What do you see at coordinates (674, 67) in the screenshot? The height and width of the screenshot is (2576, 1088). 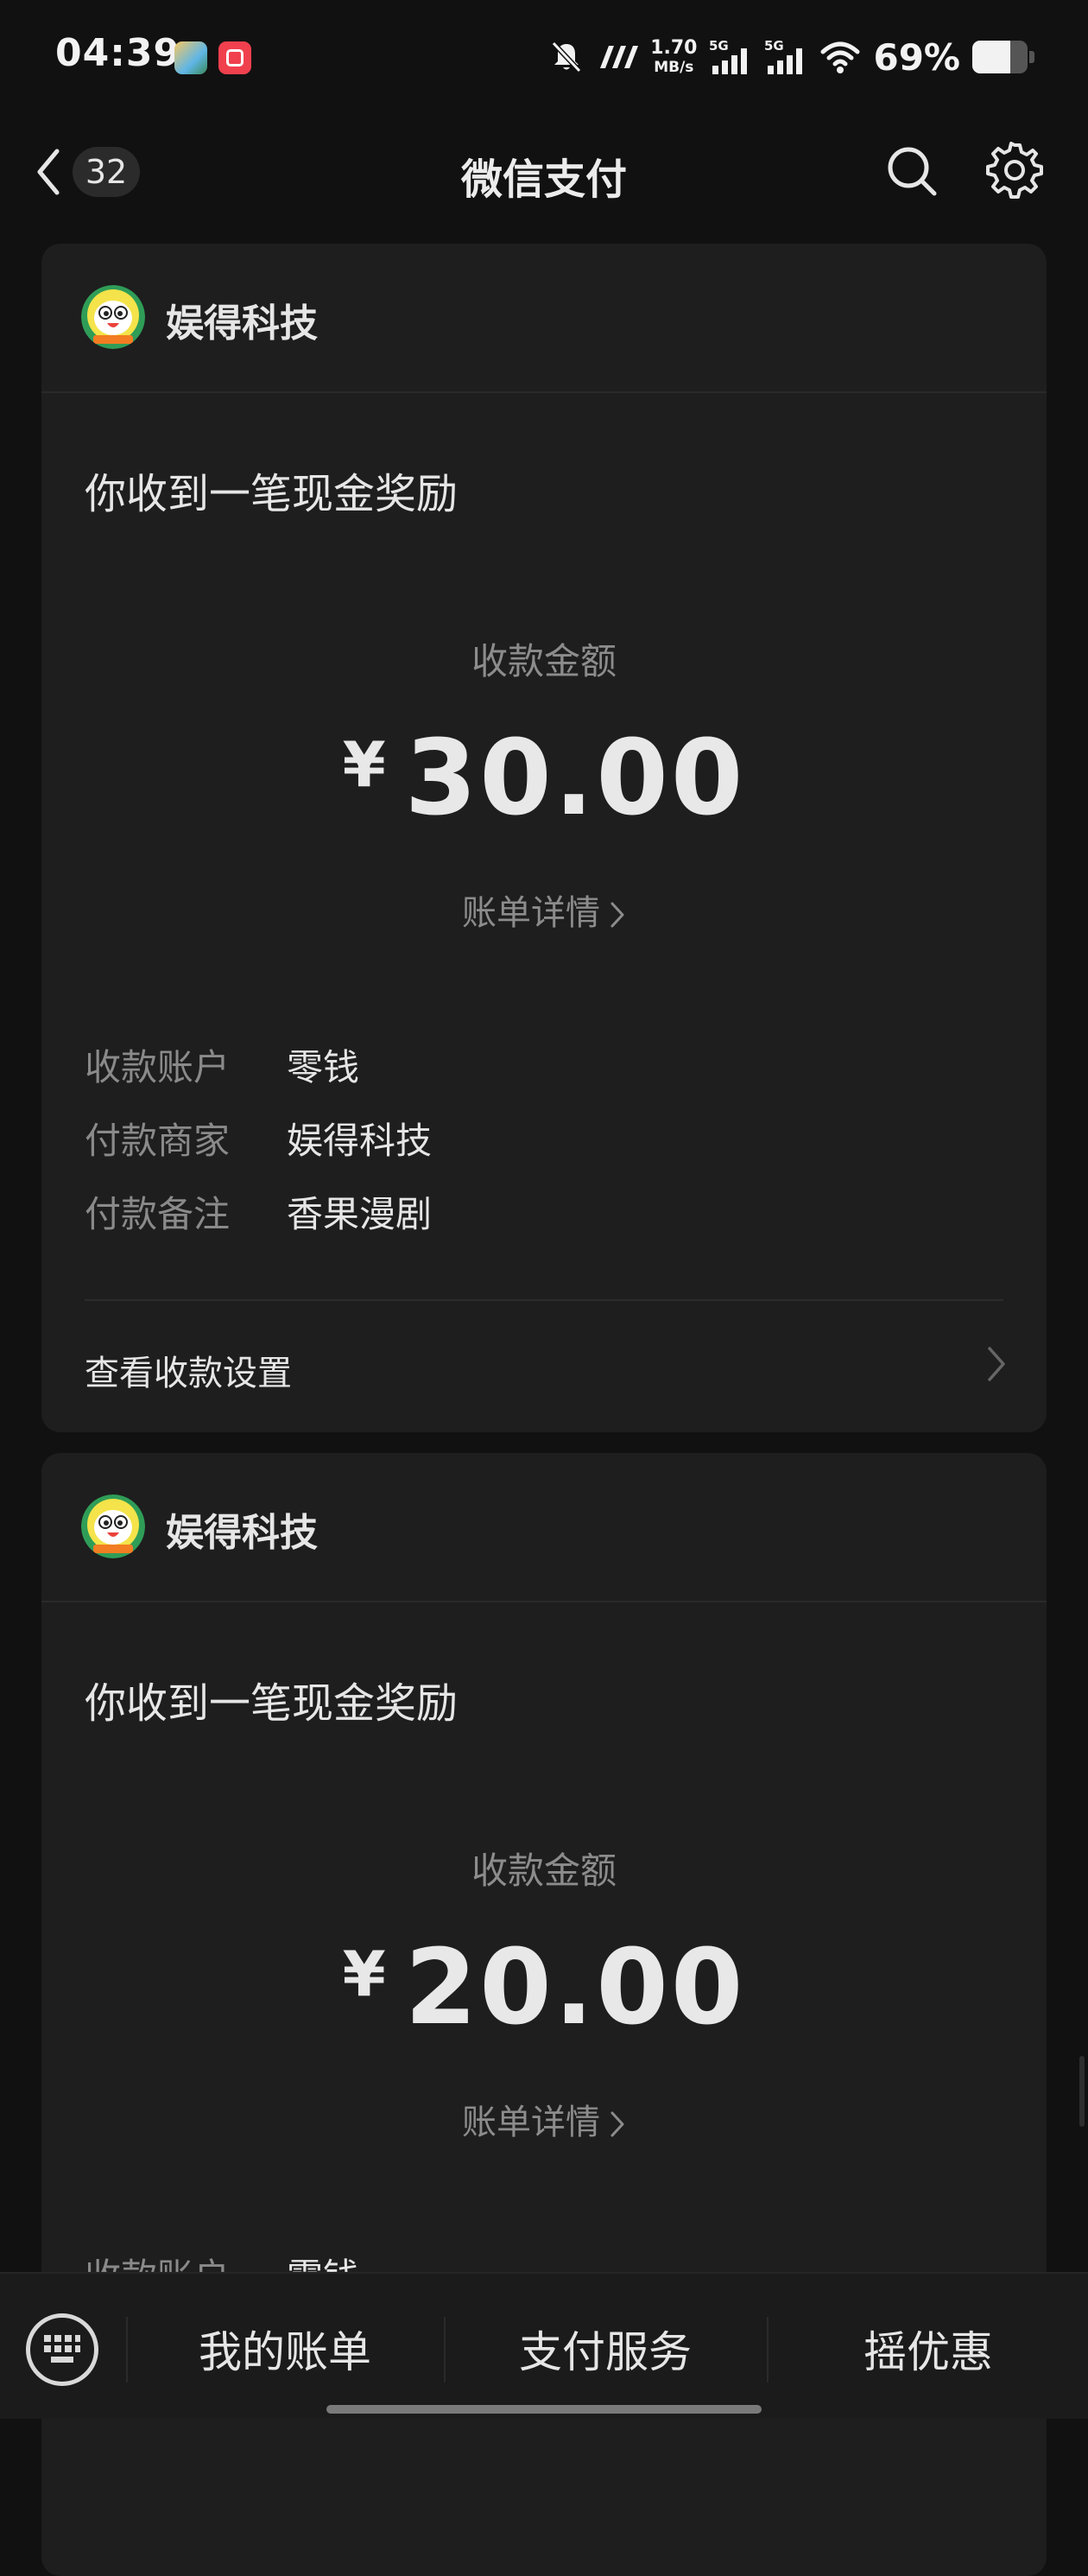 I see `net-speed-unit: MB/s` at bounding box center [674, 67].